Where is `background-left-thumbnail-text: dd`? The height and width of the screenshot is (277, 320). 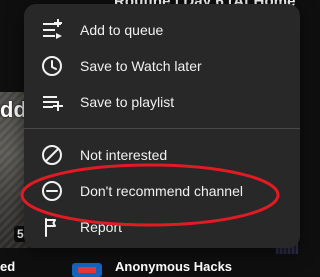 background-left-thumbnail-text: dd is located at coordinates (13, 109).